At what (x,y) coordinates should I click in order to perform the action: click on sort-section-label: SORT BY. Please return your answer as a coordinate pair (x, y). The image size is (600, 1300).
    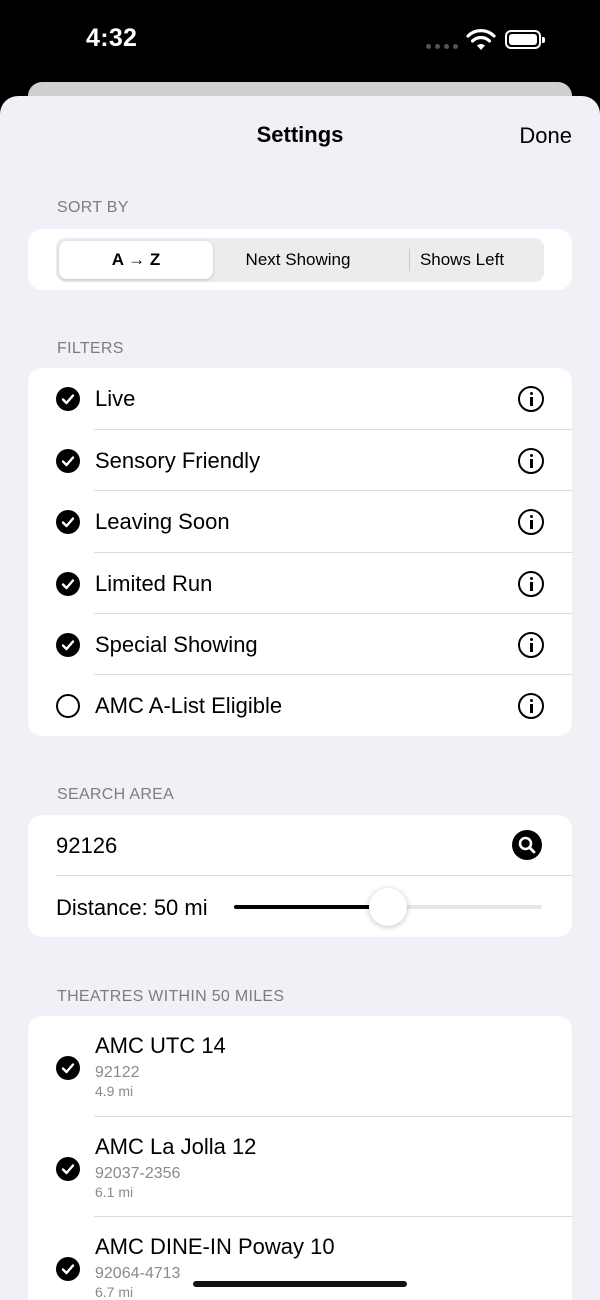
    Looking at the image, I should click on (93, 207).